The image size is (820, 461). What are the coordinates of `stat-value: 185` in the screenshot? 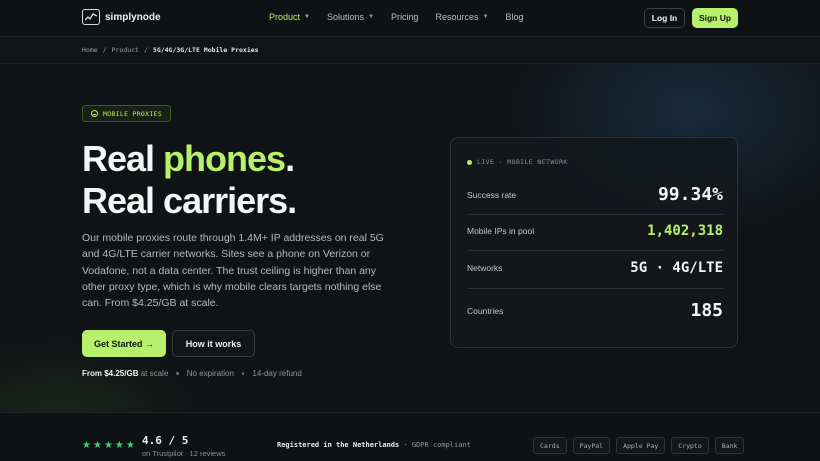 It's located at (706, 310).